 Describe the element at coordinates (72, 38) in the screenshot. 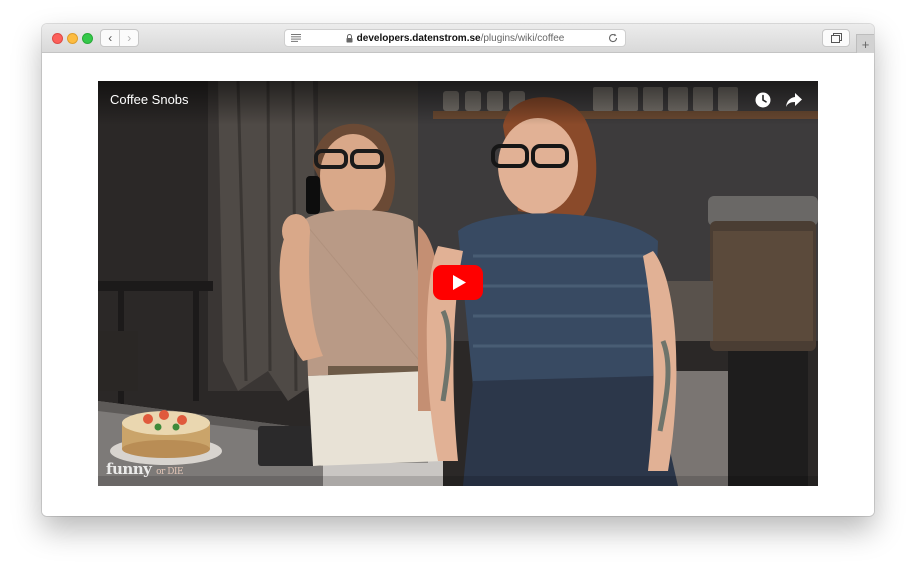

I see `minimize-window-button` at that location.